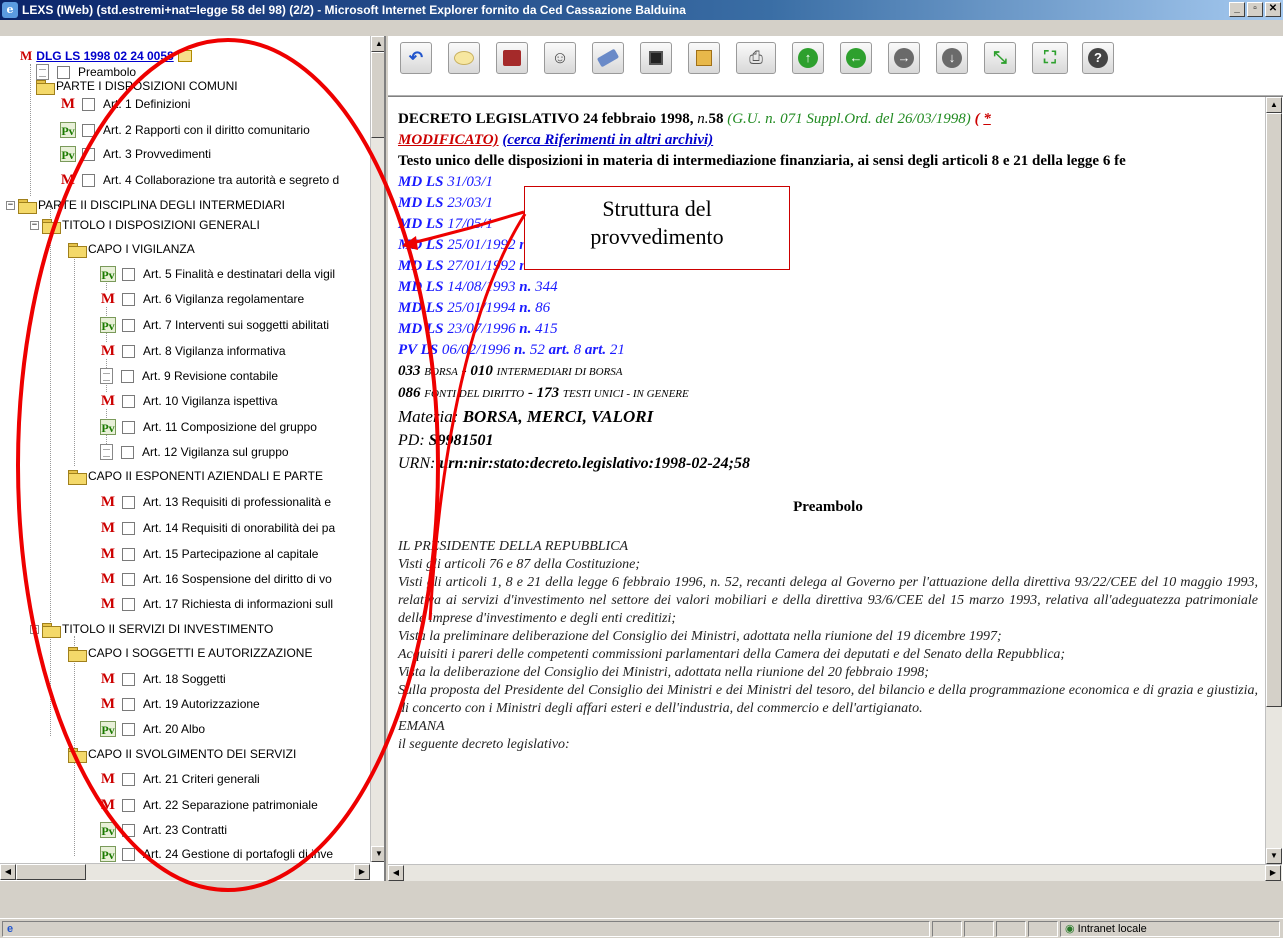 This screenshot has height=938, width=1283. I want to click on tree-item-label: Art. 3 Provvedimenti, so click(157, 154).